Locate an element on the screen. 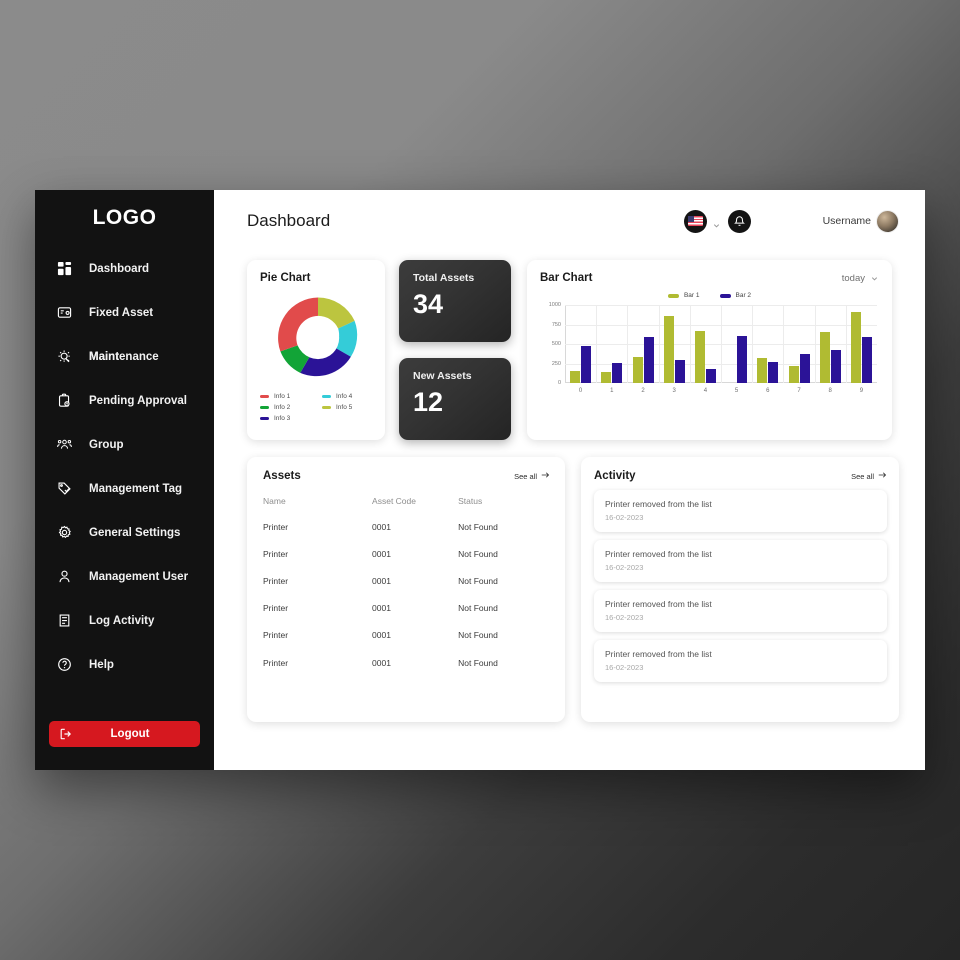 The image size is (960, 960). legend-label: Info 5 is located at coordinates (344, 407).